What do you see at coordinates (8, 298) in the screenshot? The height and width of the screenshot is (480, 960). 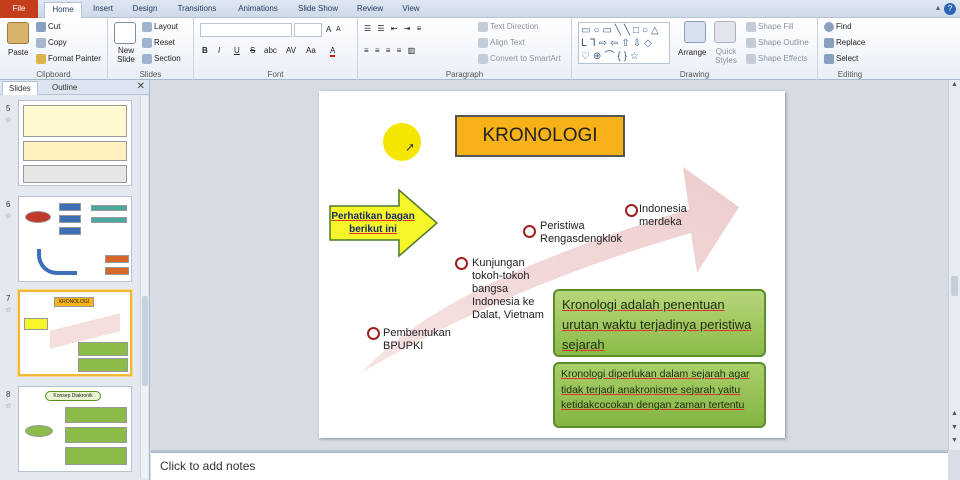 I see `slide-number: 7` at bounding box center [8, 298].